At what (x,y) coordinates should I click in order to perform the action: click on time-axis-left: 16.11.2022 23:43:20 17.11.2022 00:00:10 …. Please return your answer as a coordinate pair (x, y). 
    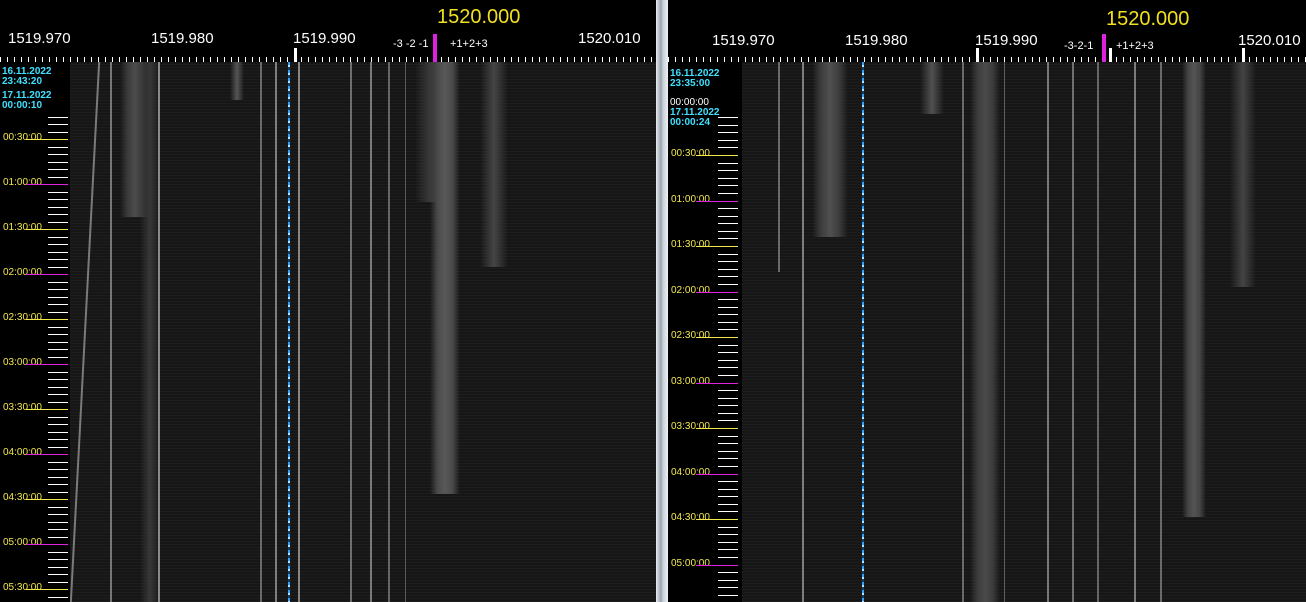
    Looking at the image, I should click on (35, 332).